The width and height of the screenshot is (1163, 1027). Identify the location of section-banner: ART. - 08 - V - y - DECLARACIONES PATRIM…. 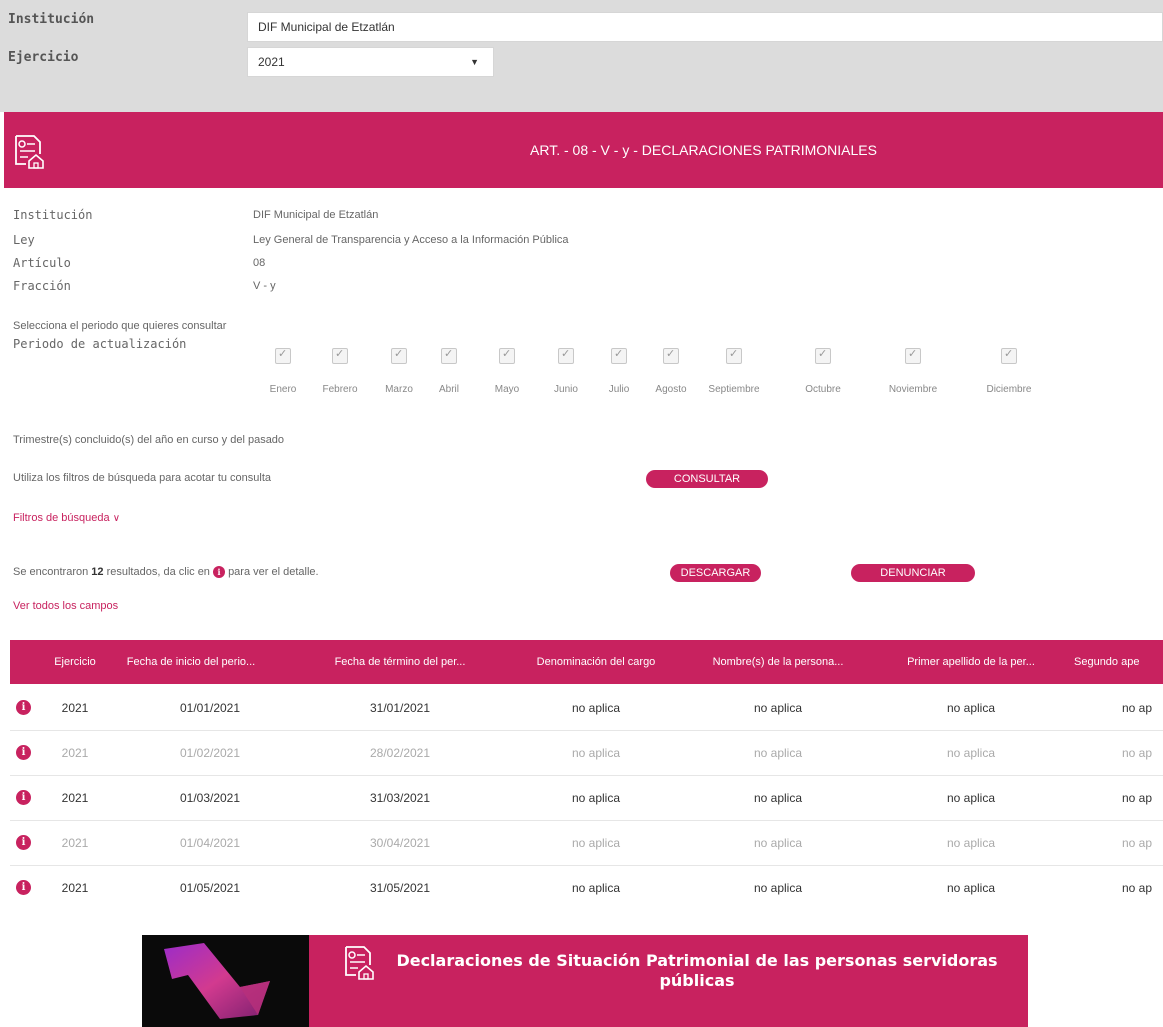
(583, 150).